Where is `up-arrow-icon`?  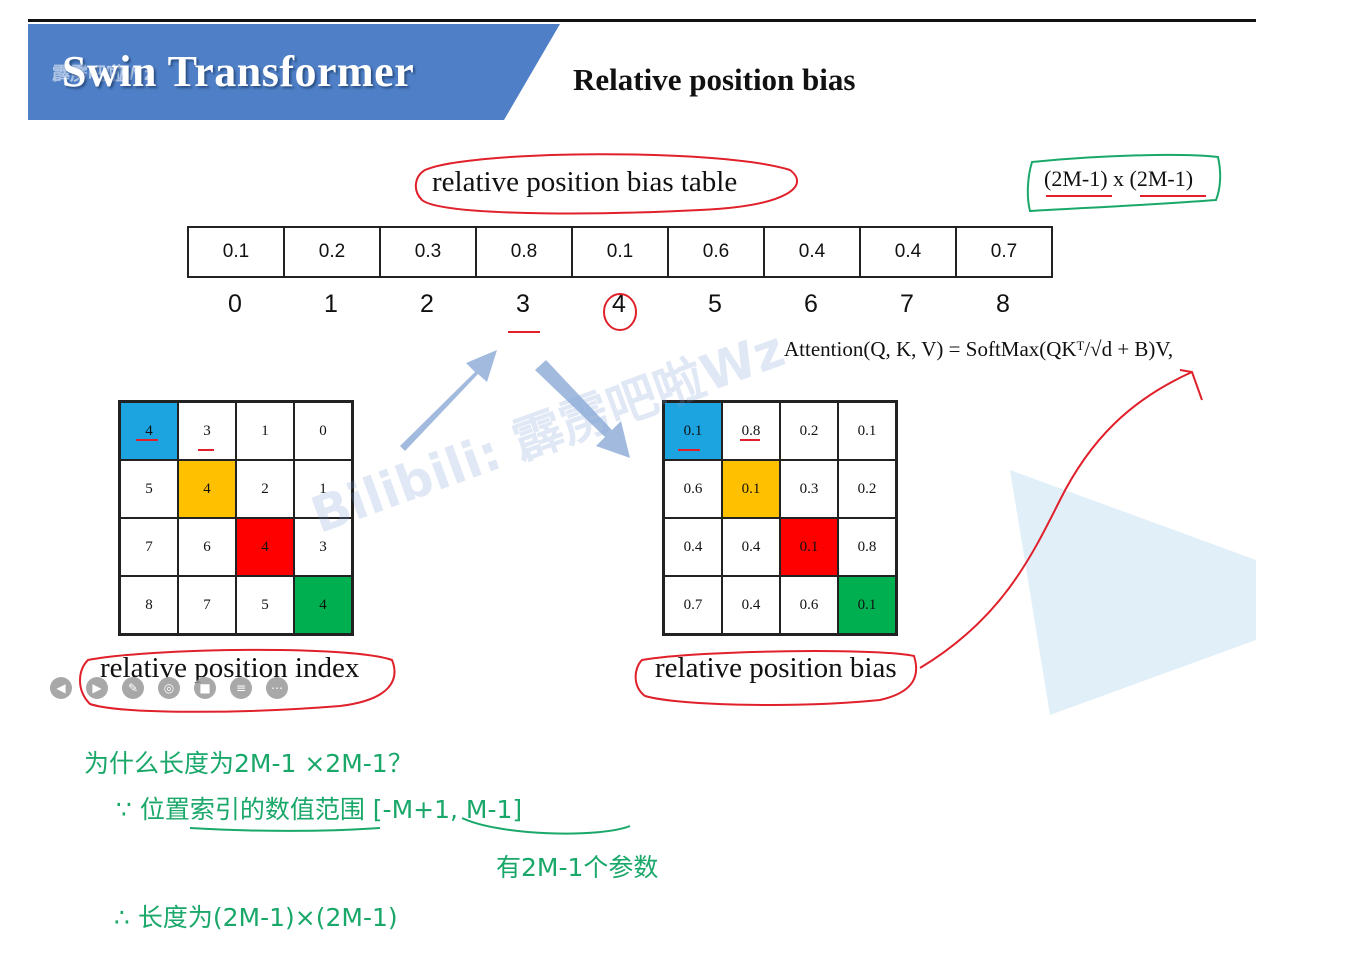
up-arrow-icon is located at coordinates (448, 400).